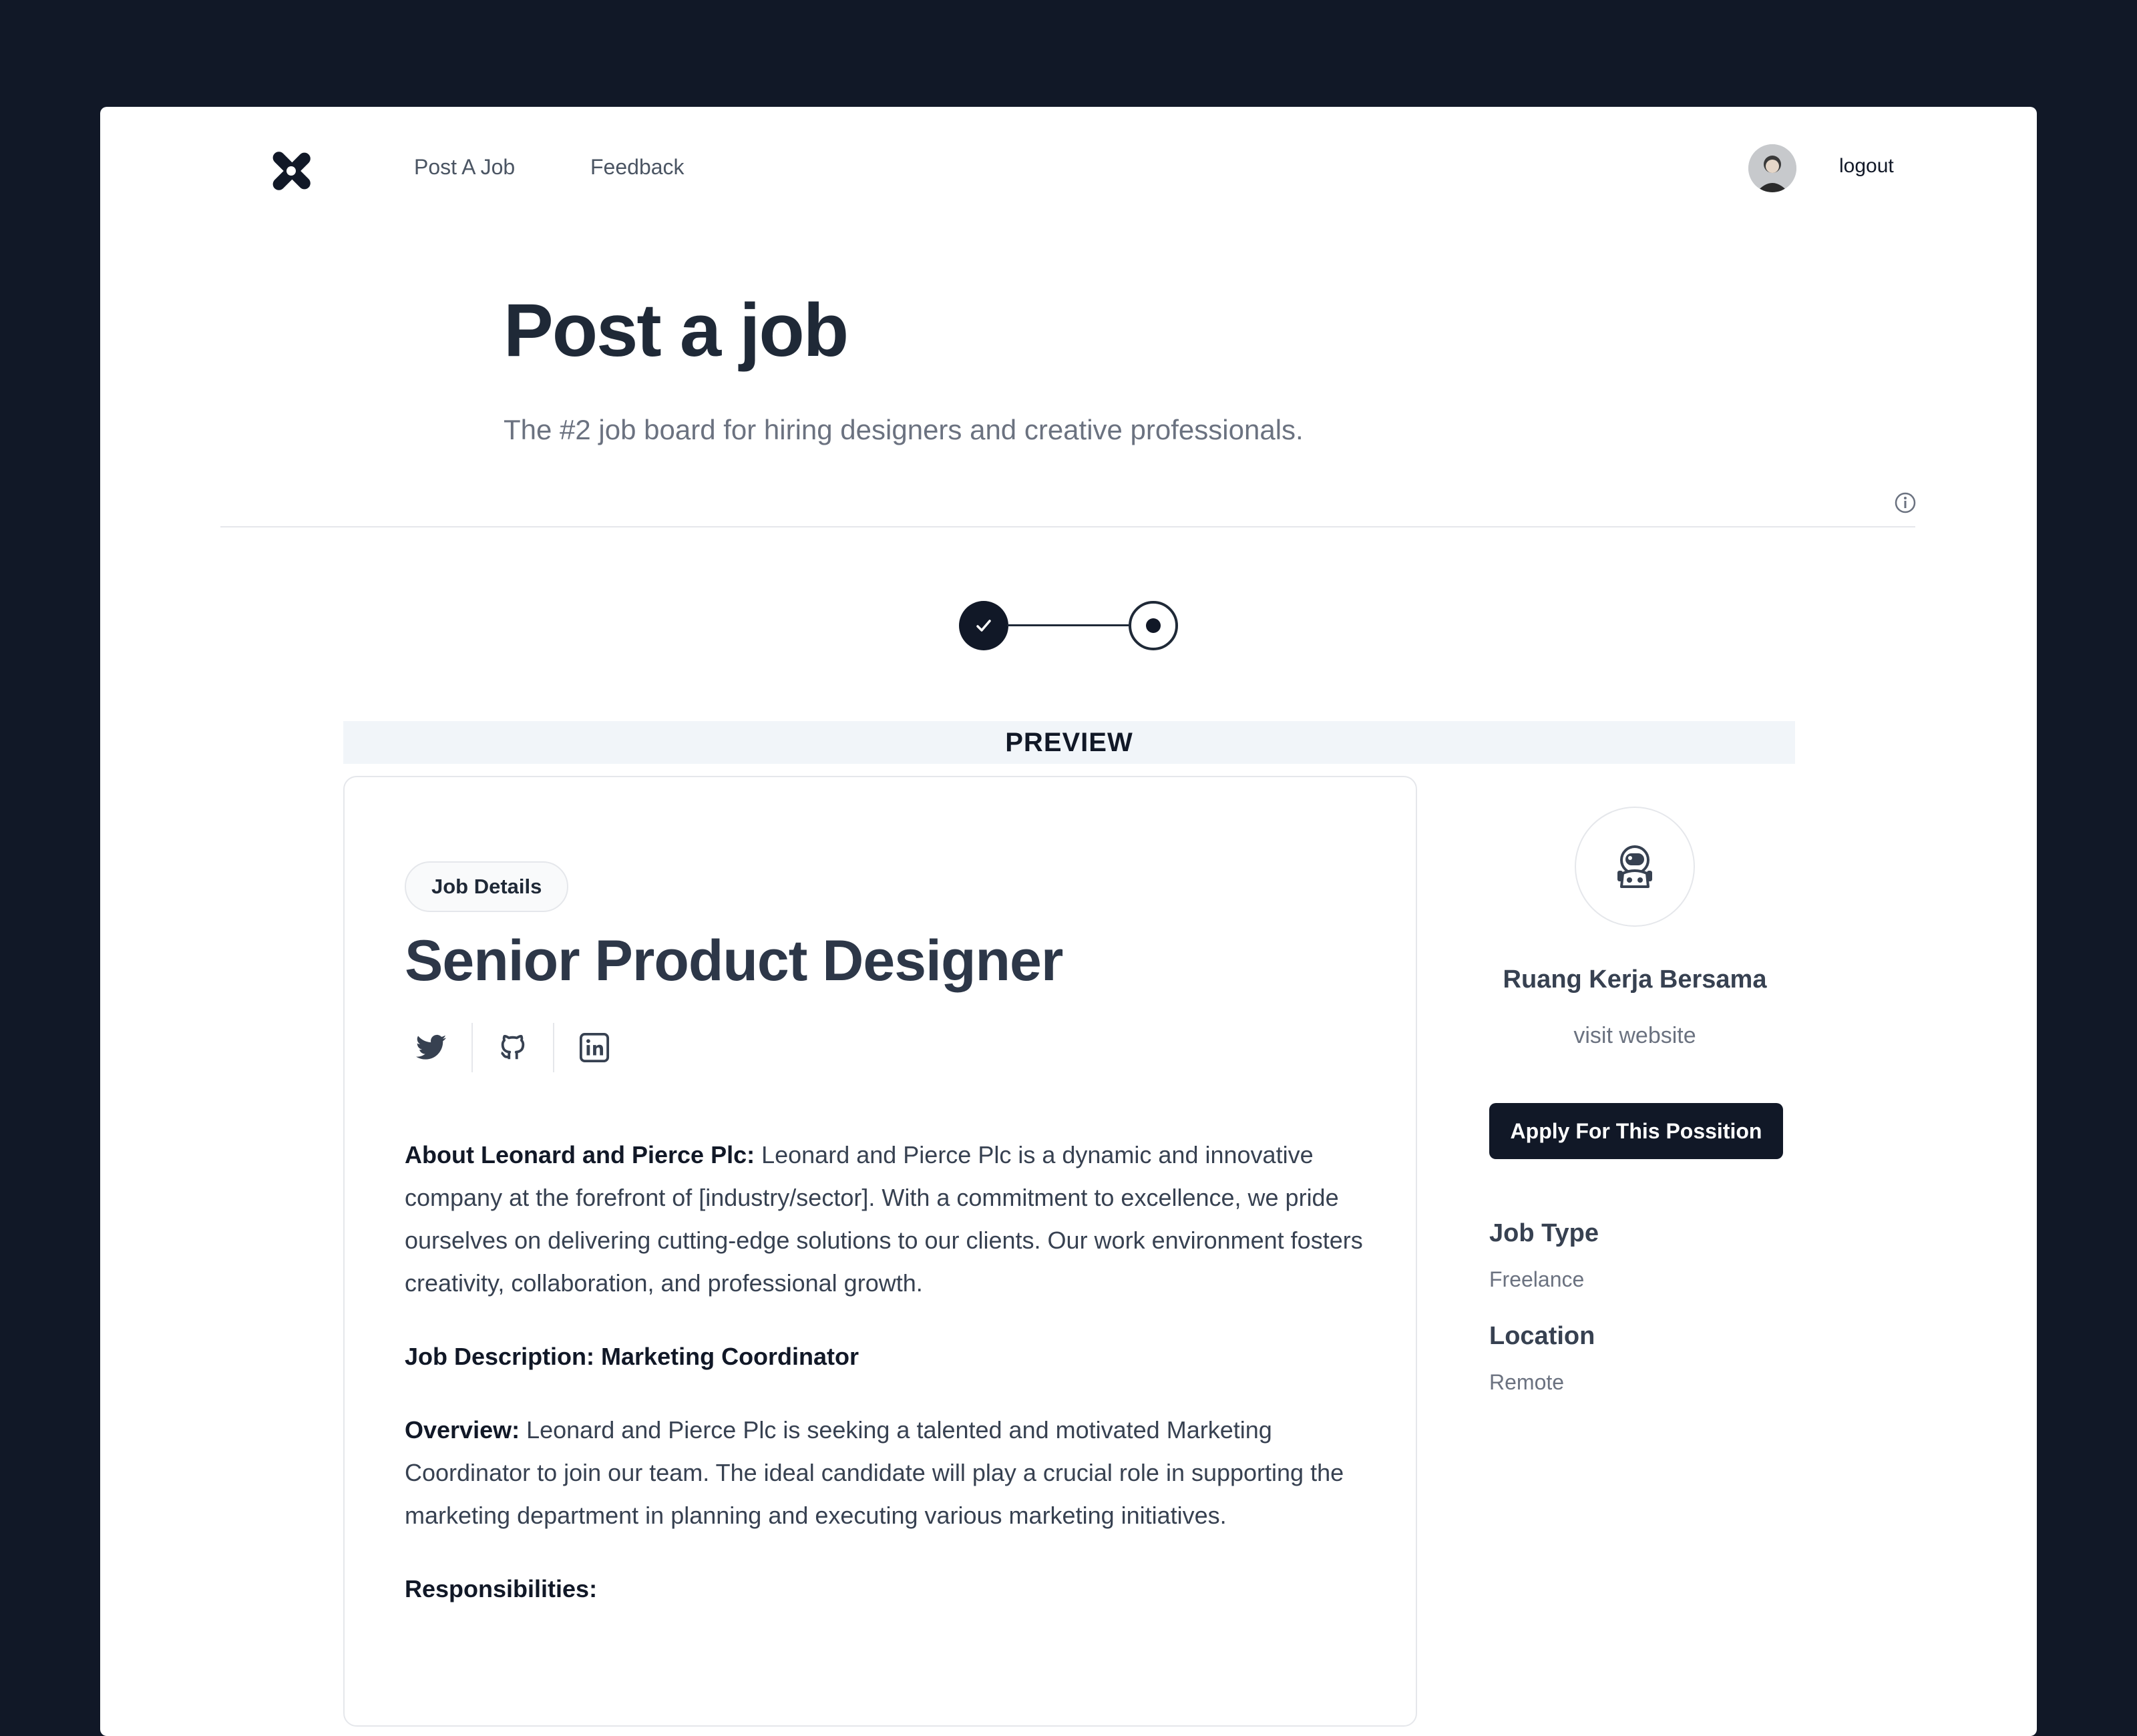 The image size is (2137, 1736). What do you see at coordinates (1542, 1336) in the screenshot?
I see `location-label: Location` at bounding box center [1542, 1336].